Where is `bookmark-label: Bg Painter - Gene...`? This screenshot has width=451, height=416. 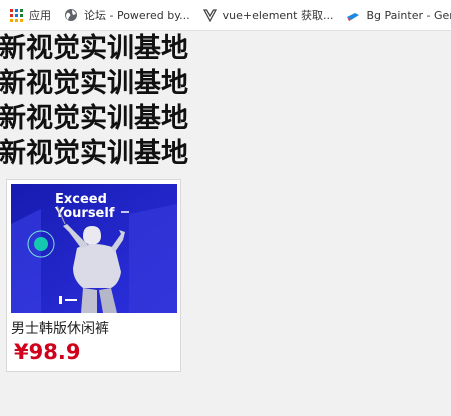 bookmark-label: Bg Painter - Gene... is located at coordinates (408, 15).